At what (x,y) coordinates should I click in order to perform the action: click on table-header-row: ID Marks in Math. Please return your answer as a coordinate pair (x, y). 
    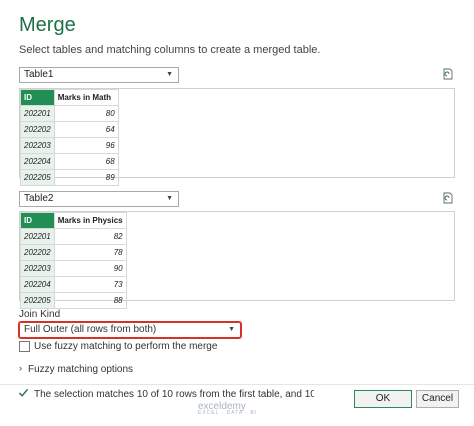
    Looking at the image, I should click on (69, 97).